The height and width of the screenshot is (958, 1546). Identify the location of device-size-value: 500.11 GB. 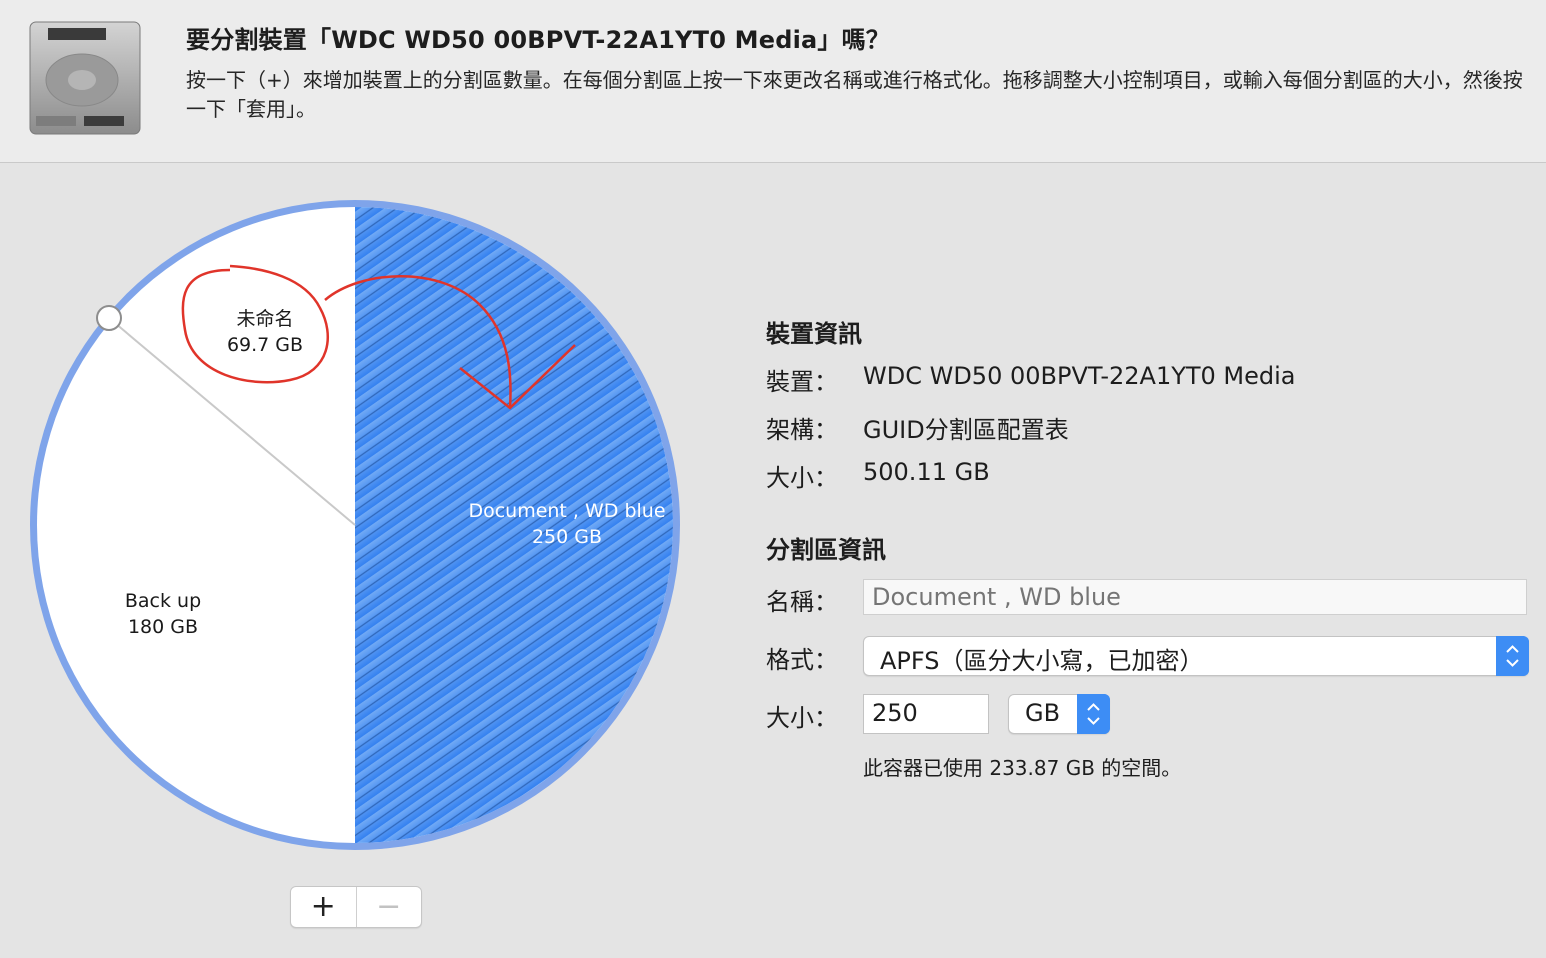
(926, 472).